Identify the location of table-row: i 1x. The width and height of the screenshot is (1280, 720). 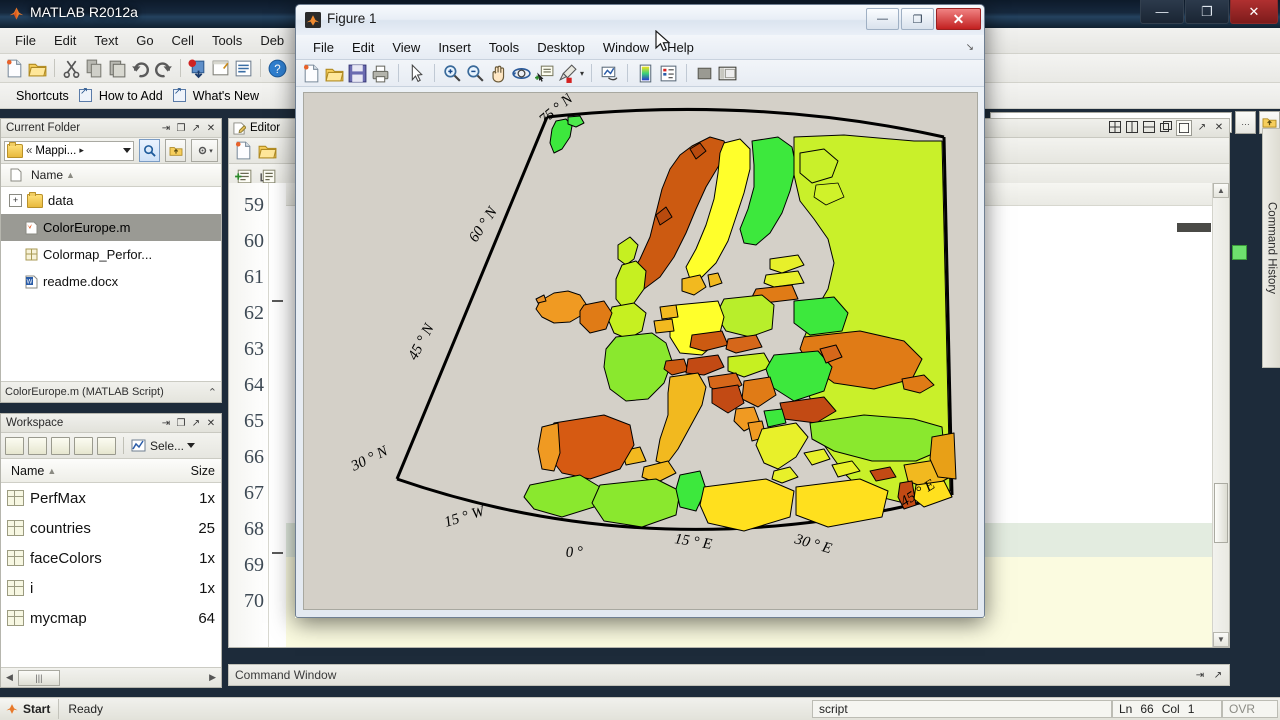
(111, 588).